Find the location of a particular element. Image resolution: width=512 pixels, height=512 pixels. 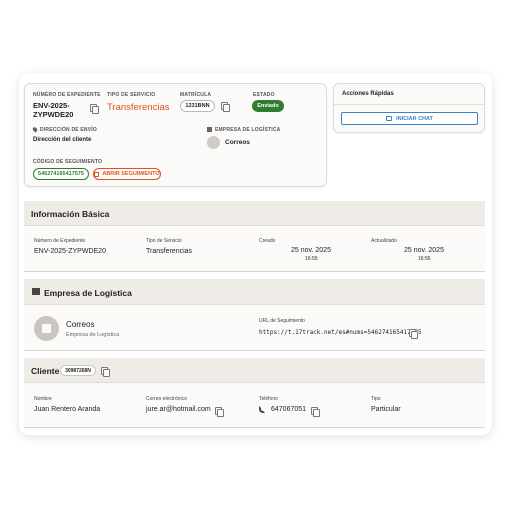

created-time: 16:55 is located at coordinates (311, 259).